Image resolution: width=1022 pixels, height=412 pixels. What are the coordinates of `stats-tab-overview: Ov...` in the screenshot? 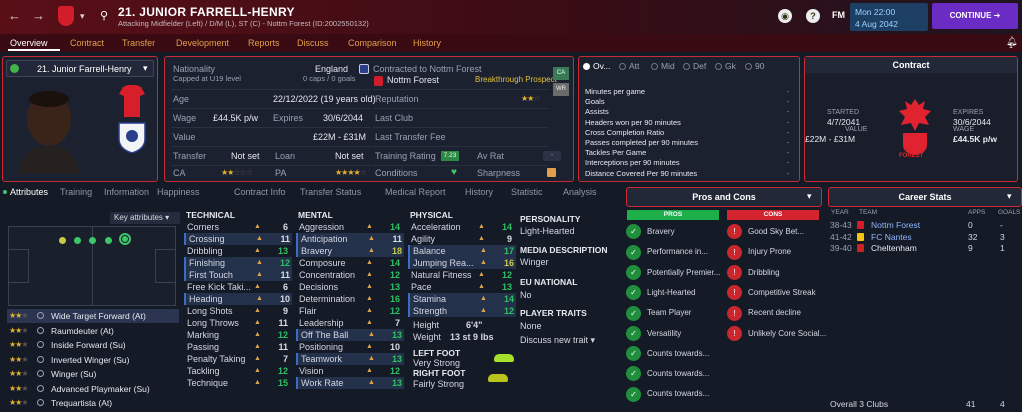 It's located at (601, 66).